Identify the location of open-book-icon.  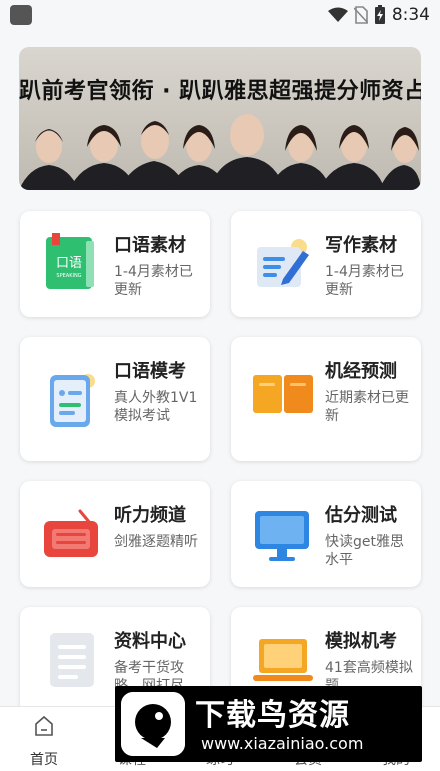
(283, 394).